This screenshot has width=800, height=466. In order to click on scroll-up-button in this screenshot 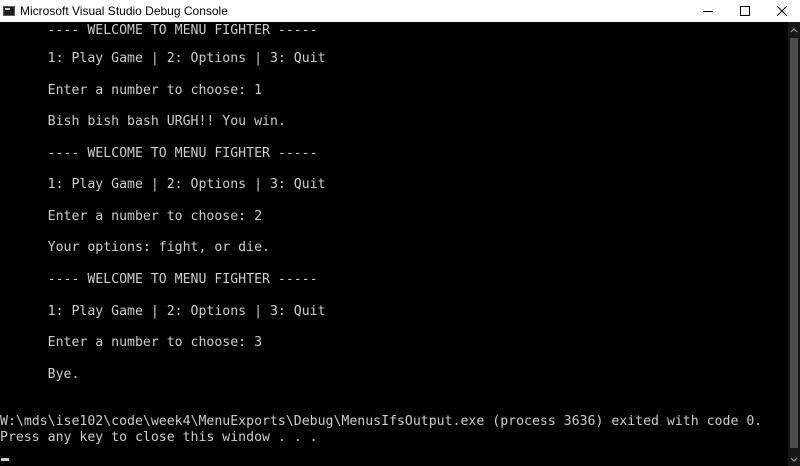, I will do `click(794, 29)`.